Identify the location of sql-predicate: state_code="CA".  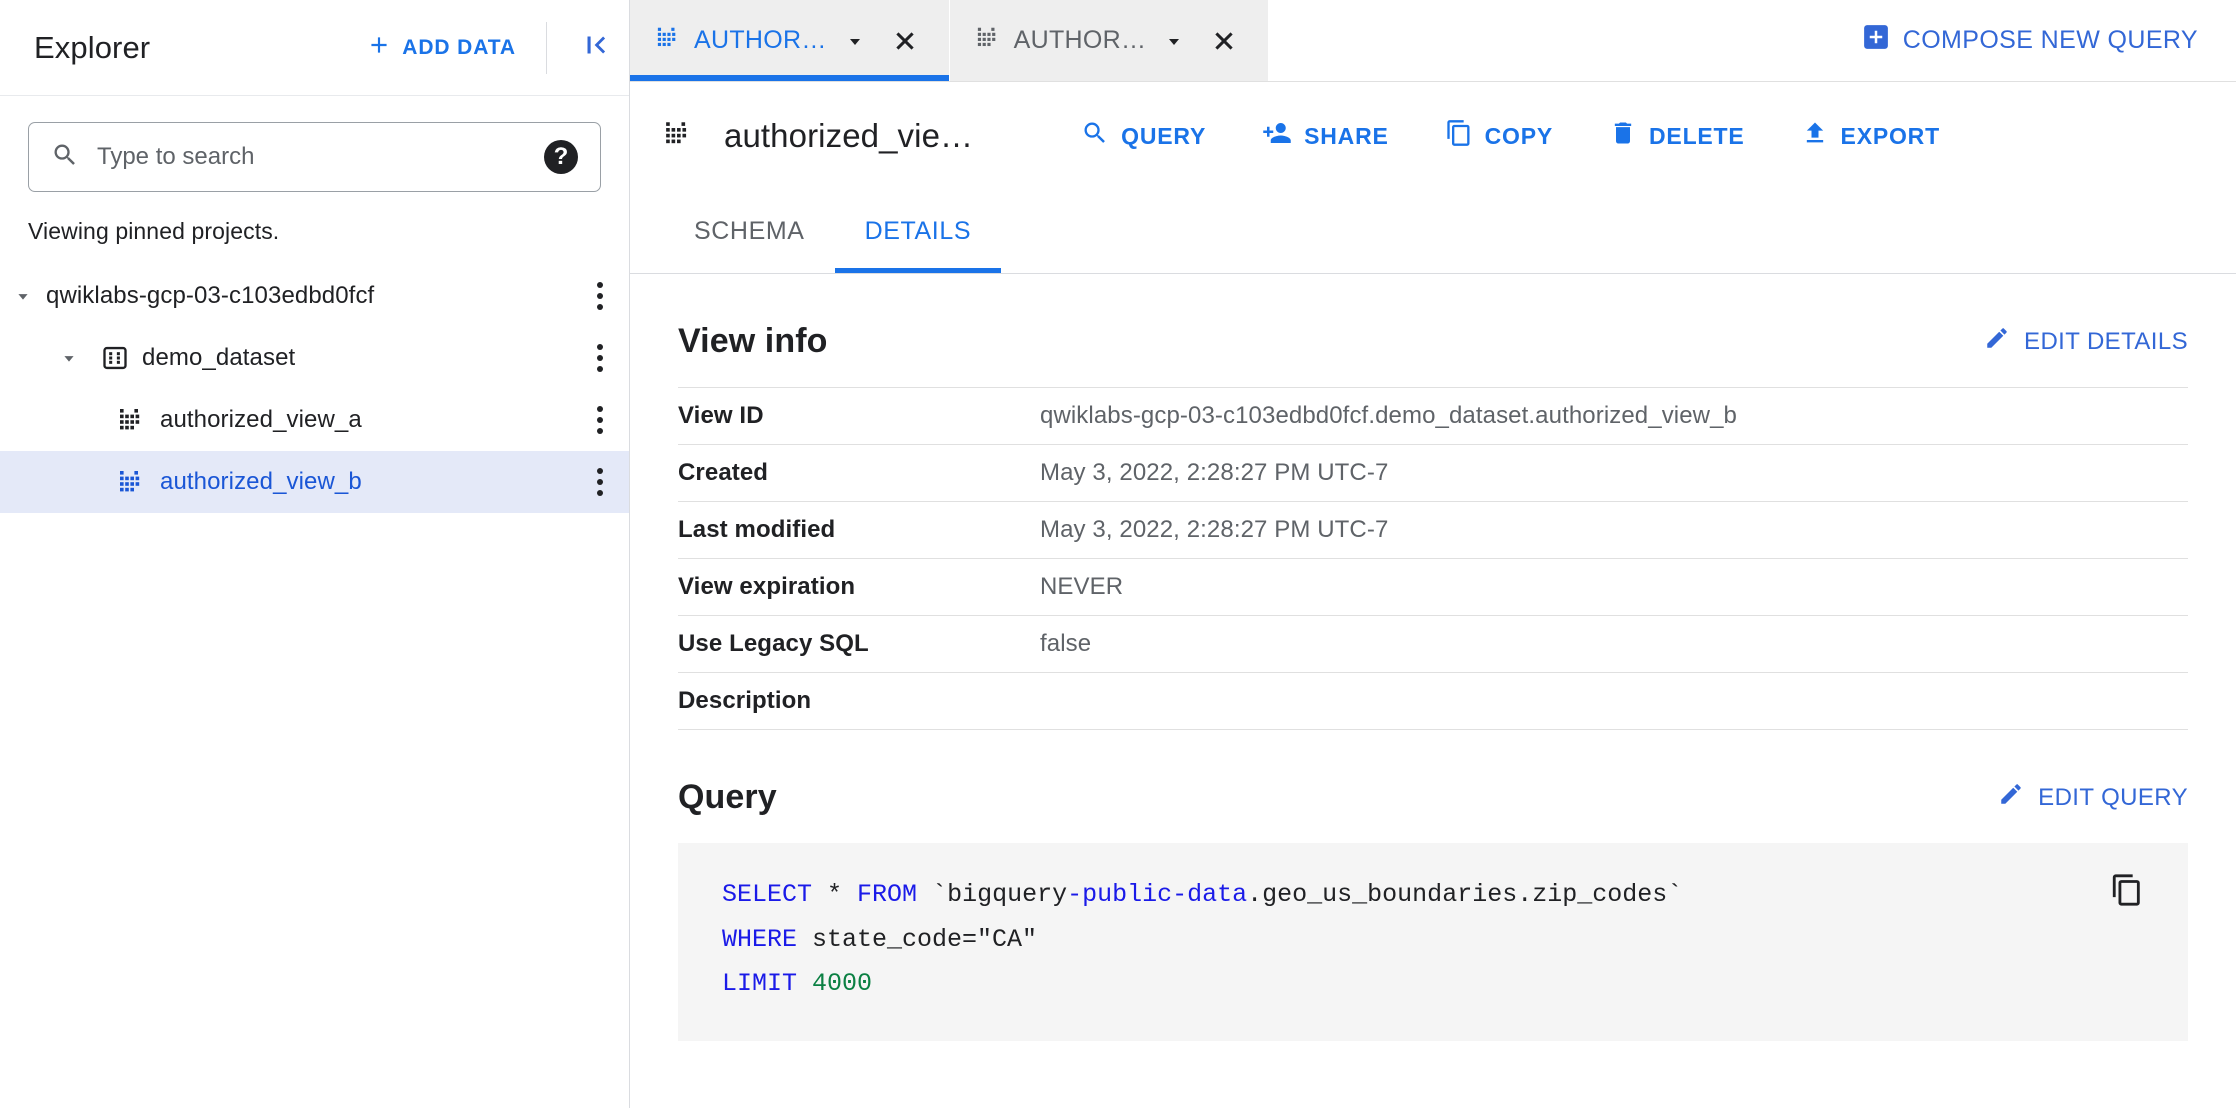
(917, 939).